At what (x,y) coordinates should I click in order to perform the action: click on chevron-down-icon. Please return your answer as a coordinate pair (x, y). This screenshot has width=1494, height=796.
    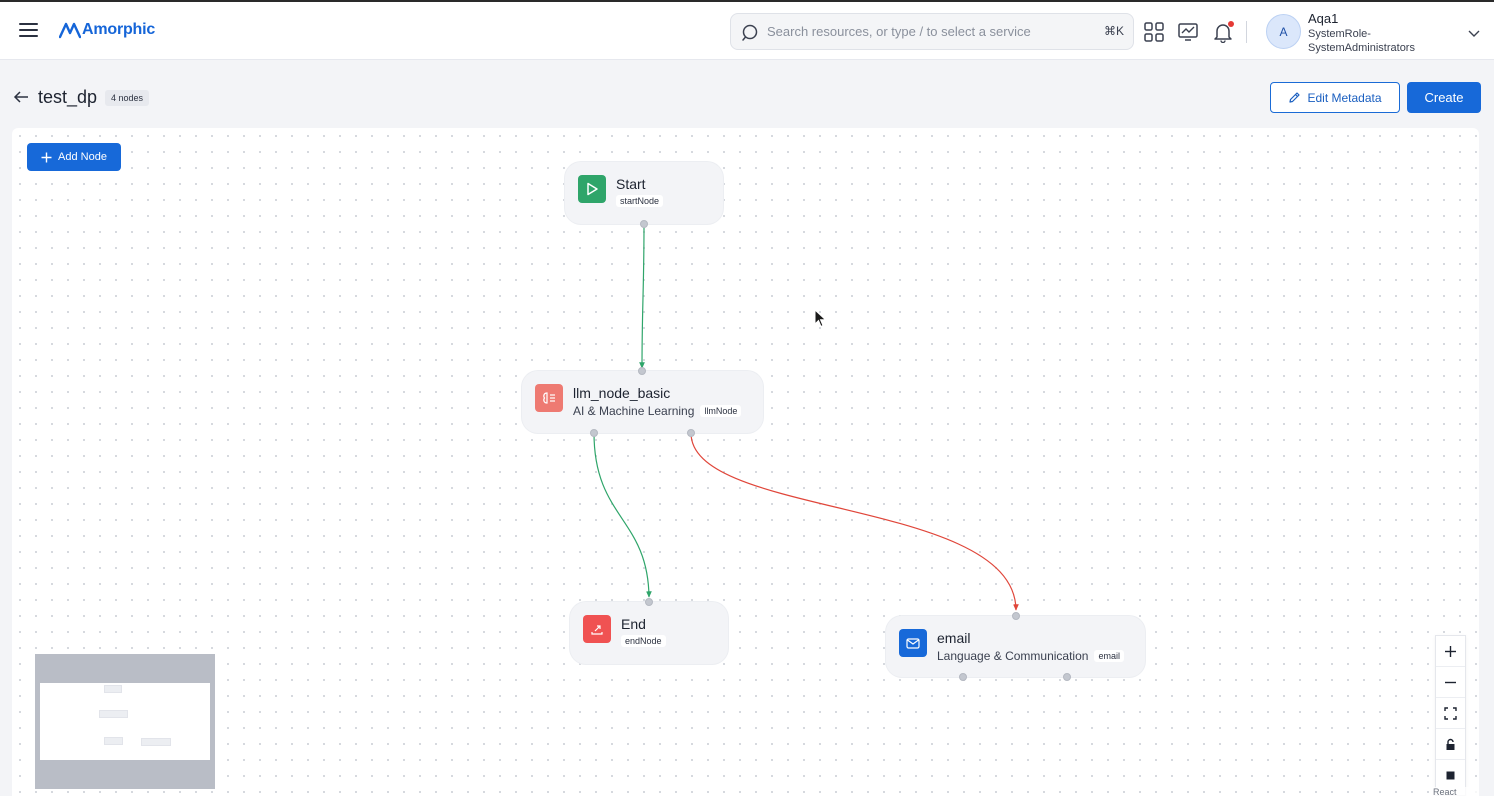
    Looking at the image, I should click on (1474, 33).